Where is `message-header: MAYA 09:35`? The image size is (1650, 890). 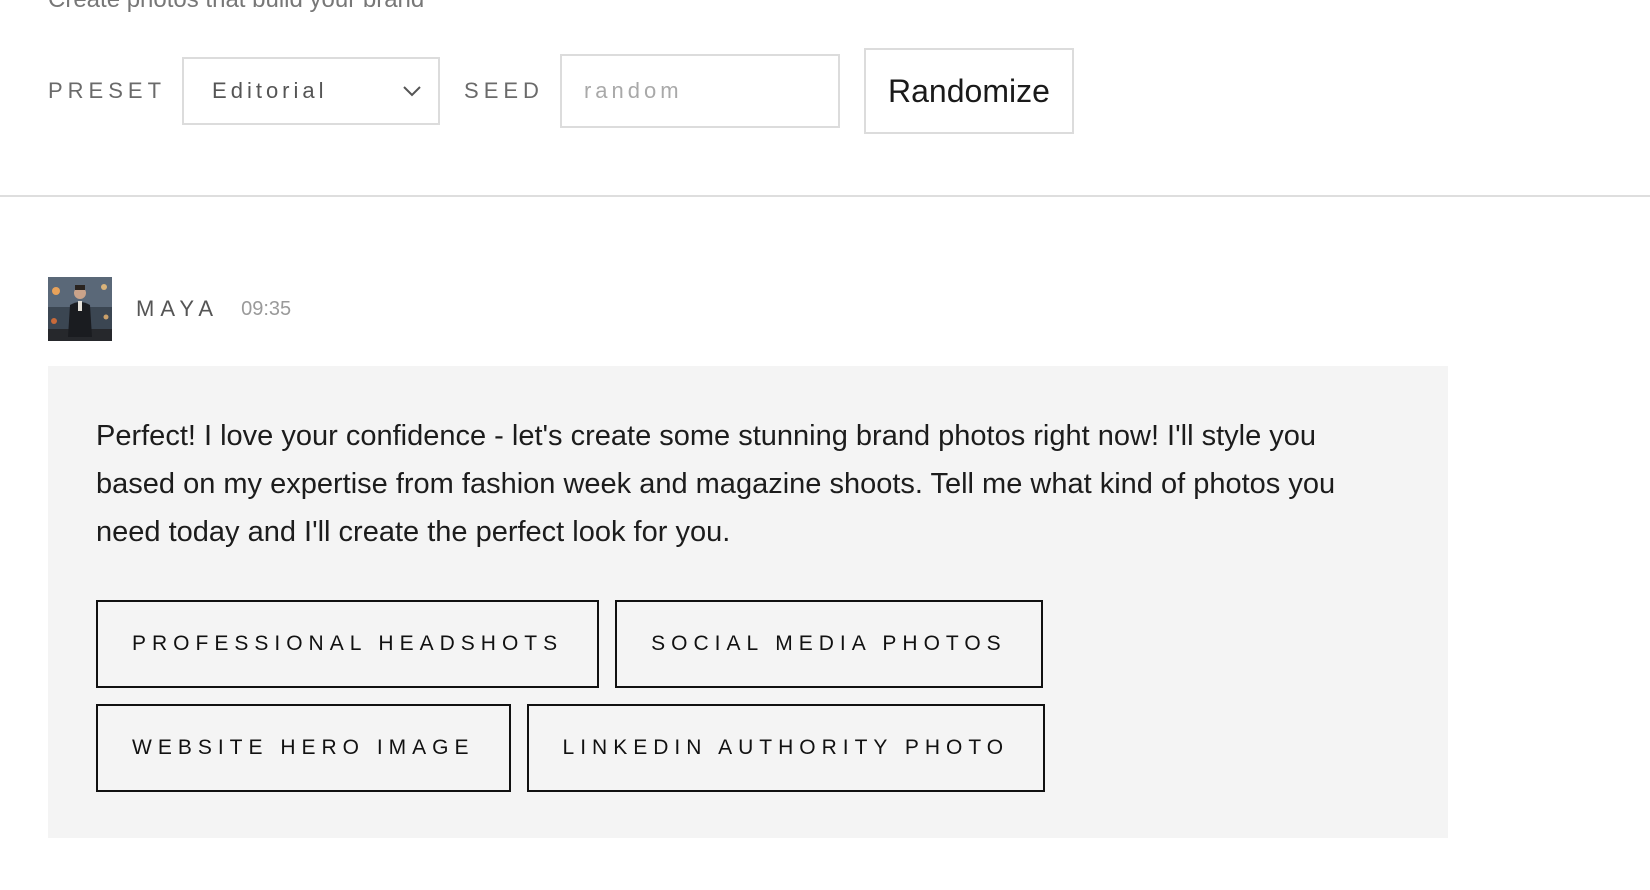
message-header: MAYA 09:35 is located at coordinates (169, 309).